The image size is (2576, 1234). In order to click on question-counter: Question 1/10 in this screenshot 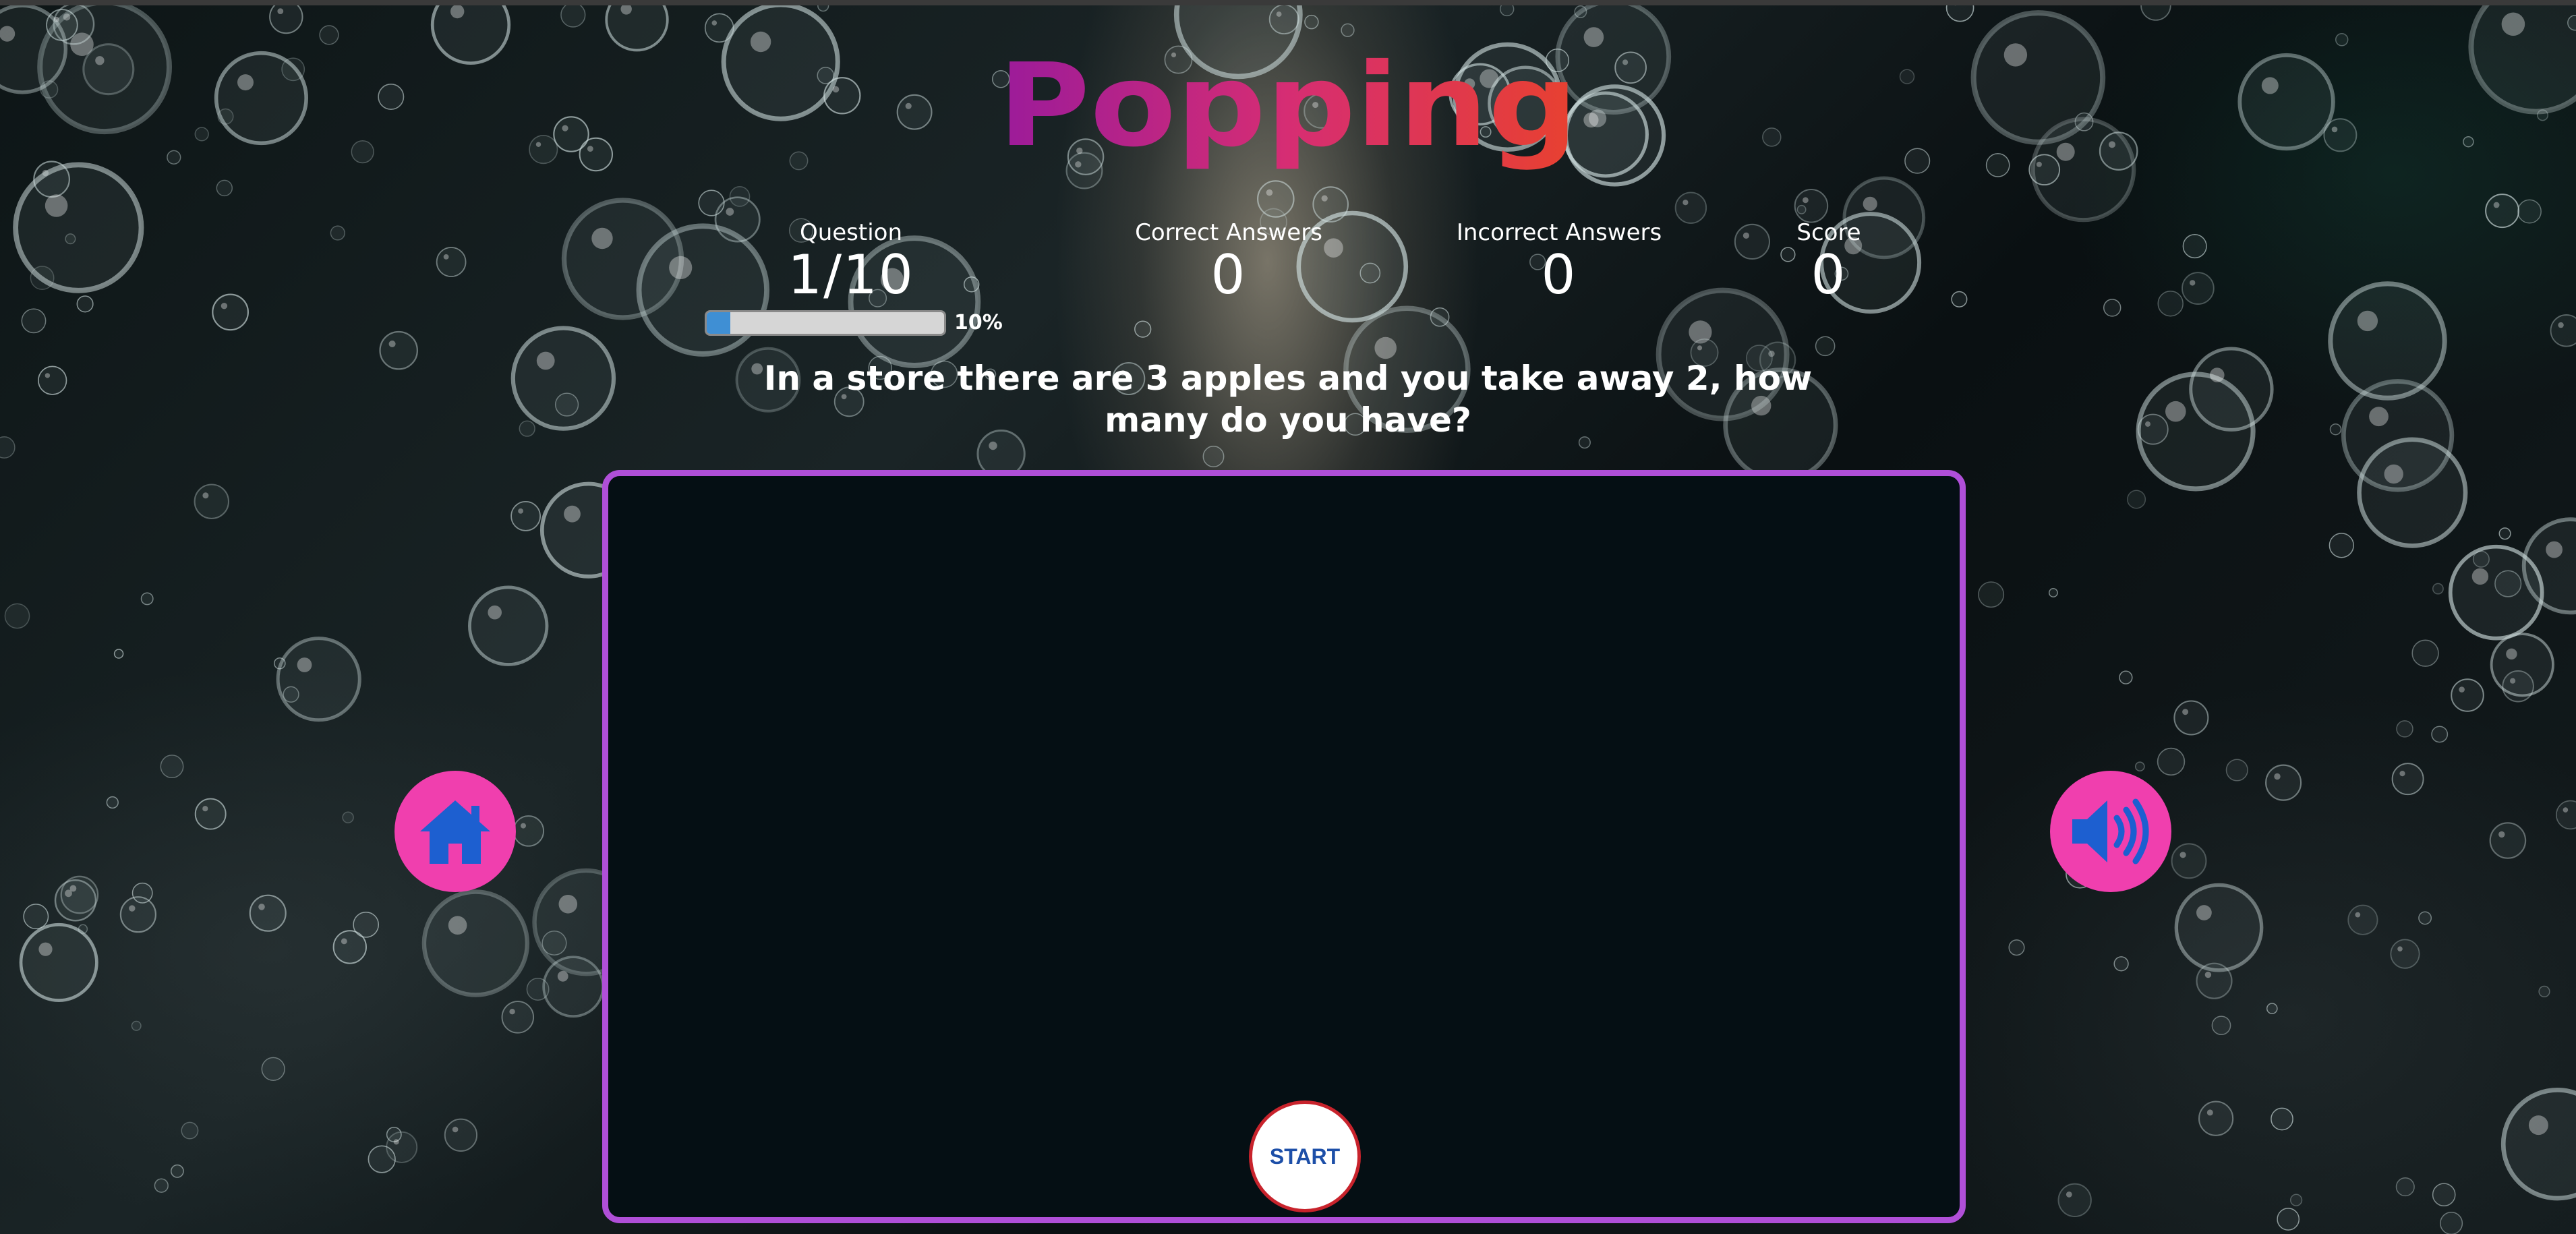, I will do `click(851, 261)`.